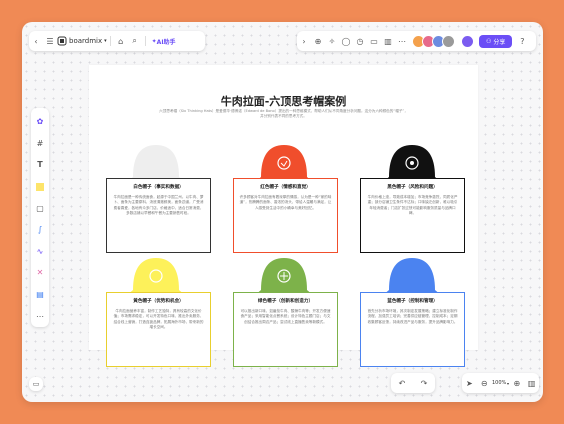  I want to click on zoom-in-icon: ⊕, so click(517, 383).